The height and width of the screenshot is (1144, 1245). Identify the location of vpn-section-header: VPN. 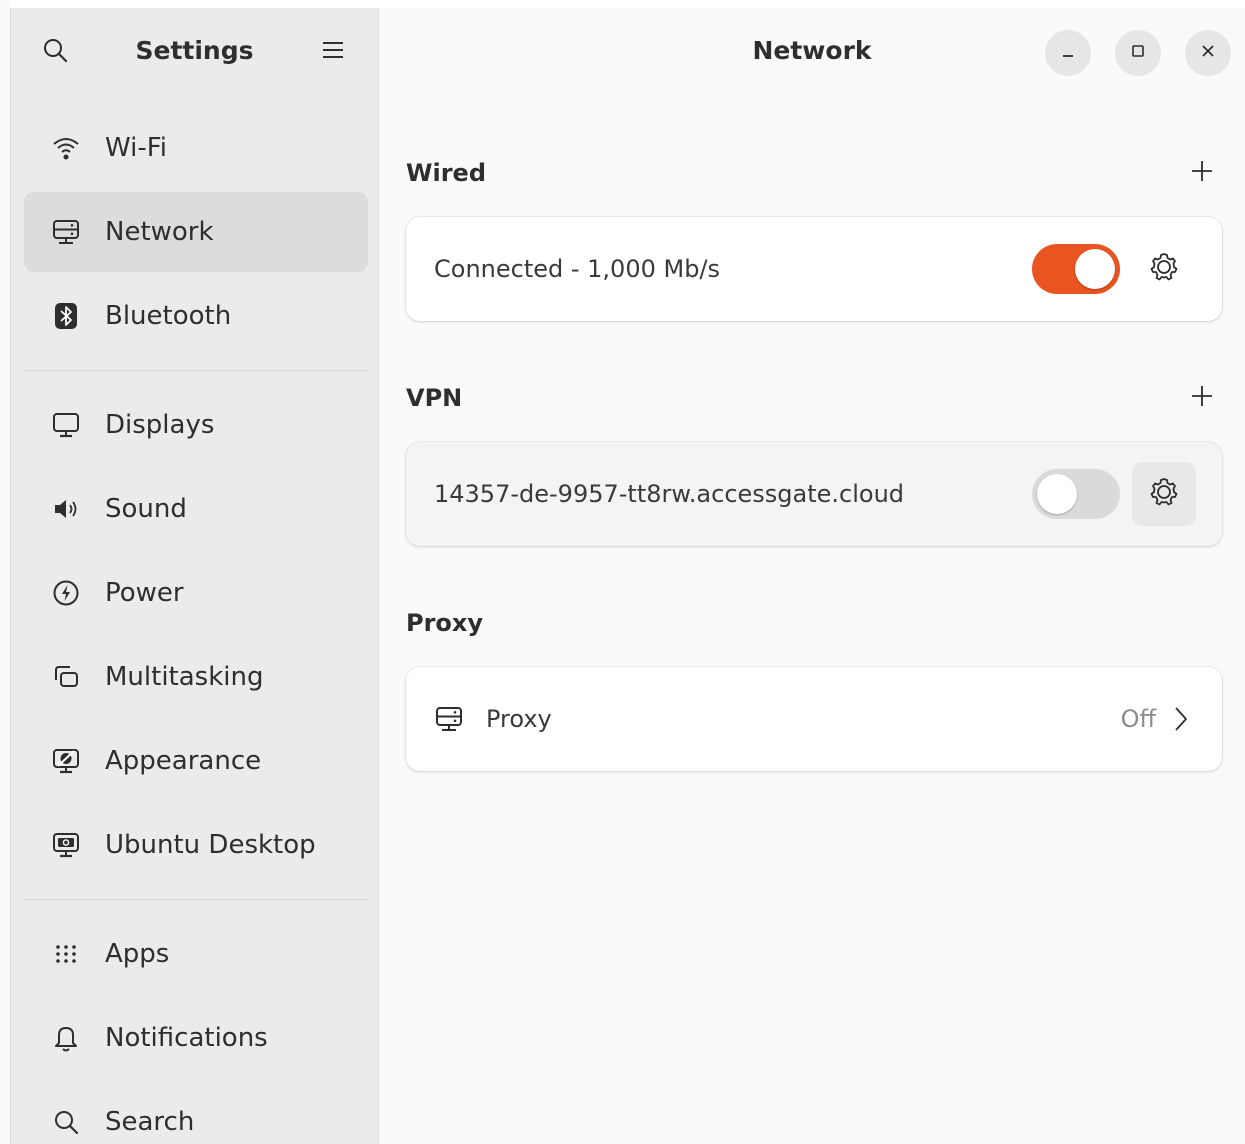
(814, 398).